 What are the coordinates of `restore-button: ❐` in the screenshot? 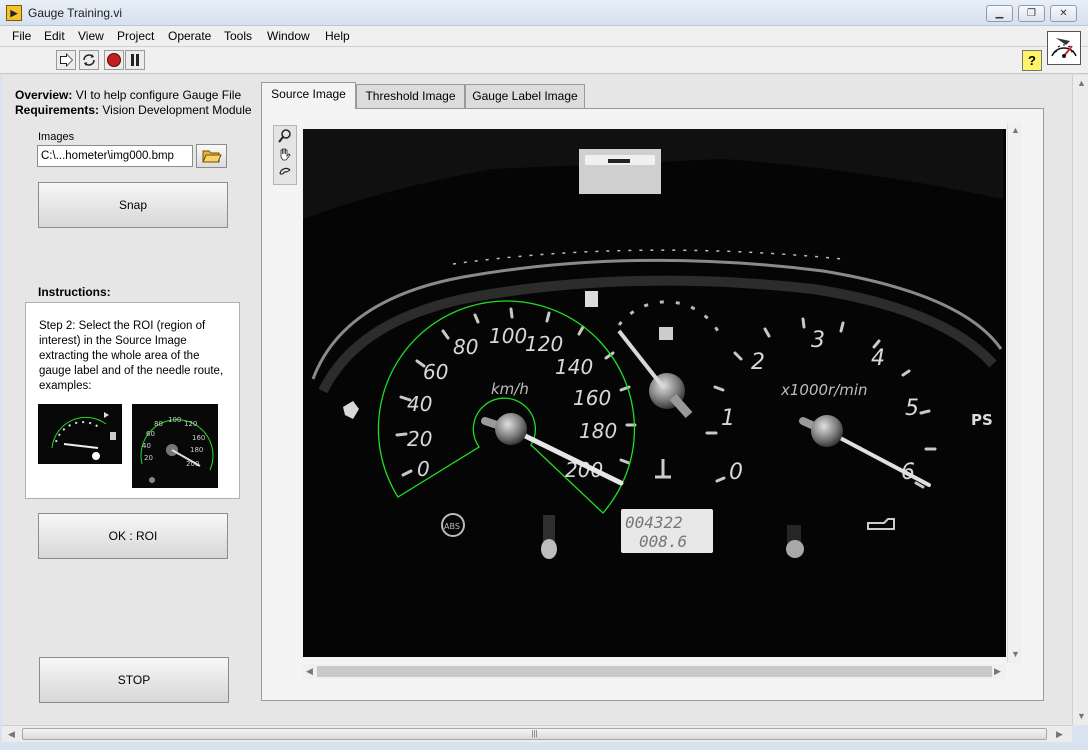 It's located at (1031, 13).